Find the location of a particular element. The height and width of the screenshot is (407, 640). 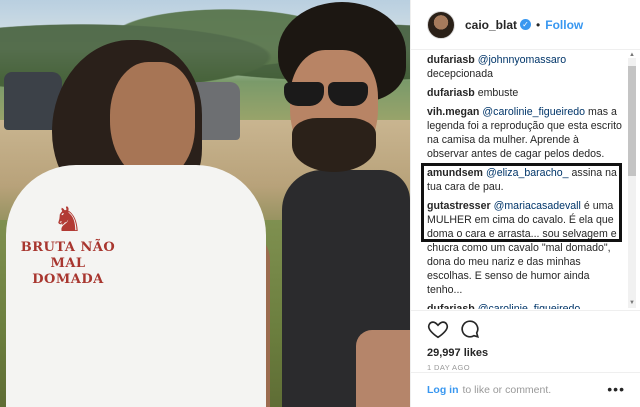

action-icons is located at coordinates (526, 329).